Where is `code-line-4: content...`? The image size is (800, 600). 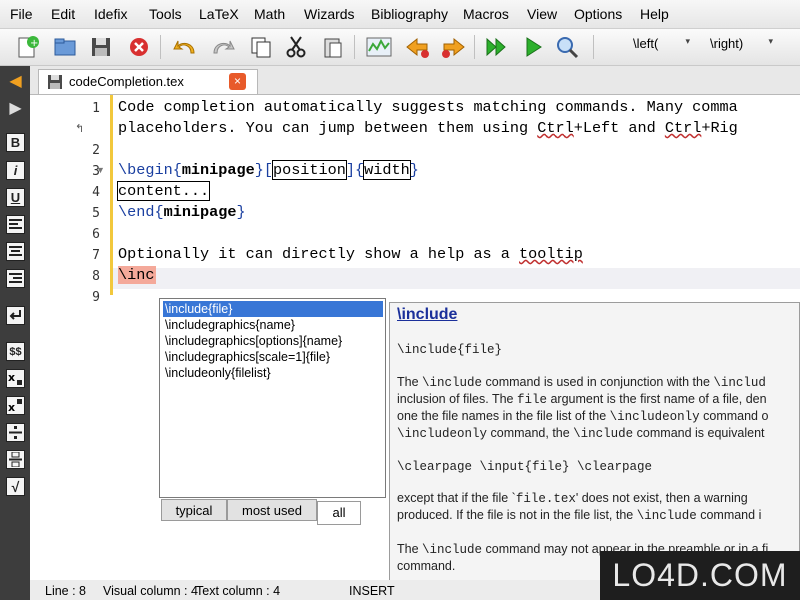 code-line-4: content... is located at coordinates (163, 191).